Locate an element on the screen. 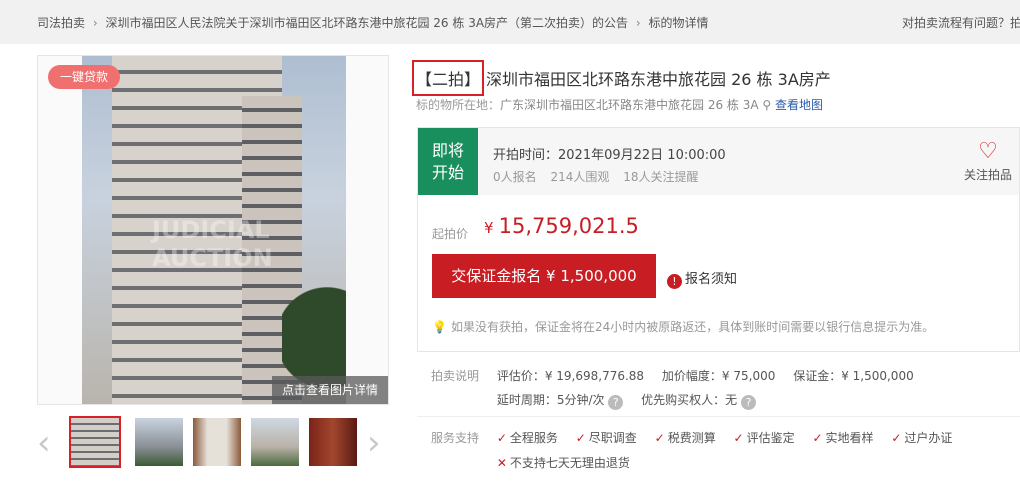  details-label: 拍卖说明 is located at coordinates (455, 376).